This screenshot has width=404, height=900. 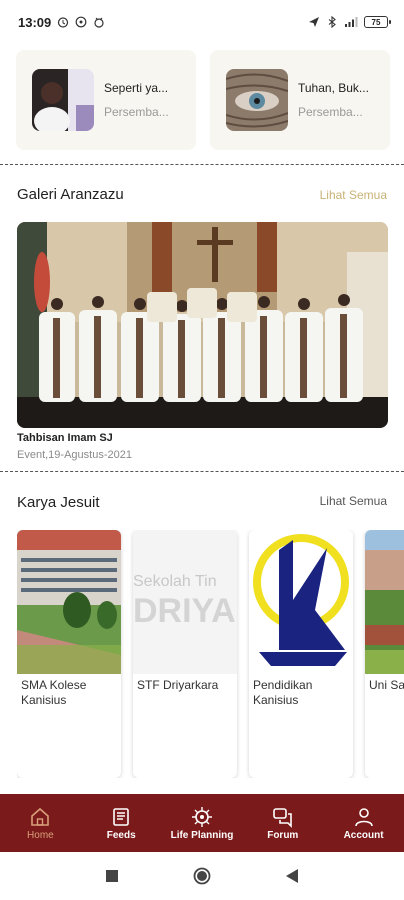 What do you see at coordinates (99, 22) in the screenshot?
I see `notification-icon` at bounding box center [99, 22].